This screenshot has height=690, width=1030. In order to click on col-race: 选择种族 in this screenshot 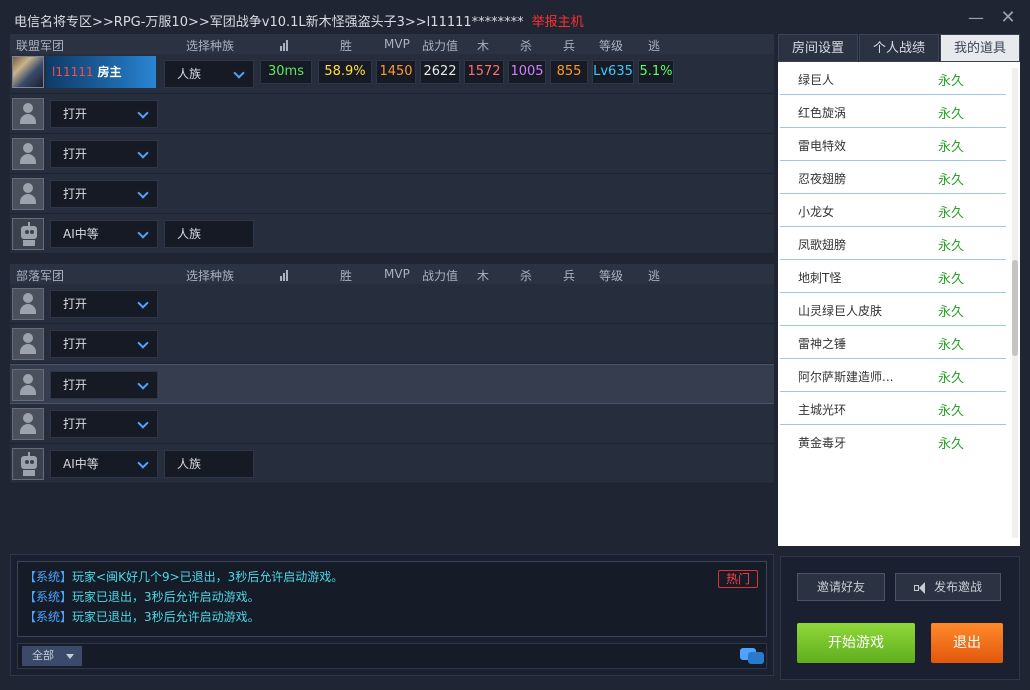, I will do `click(210, 276)`.